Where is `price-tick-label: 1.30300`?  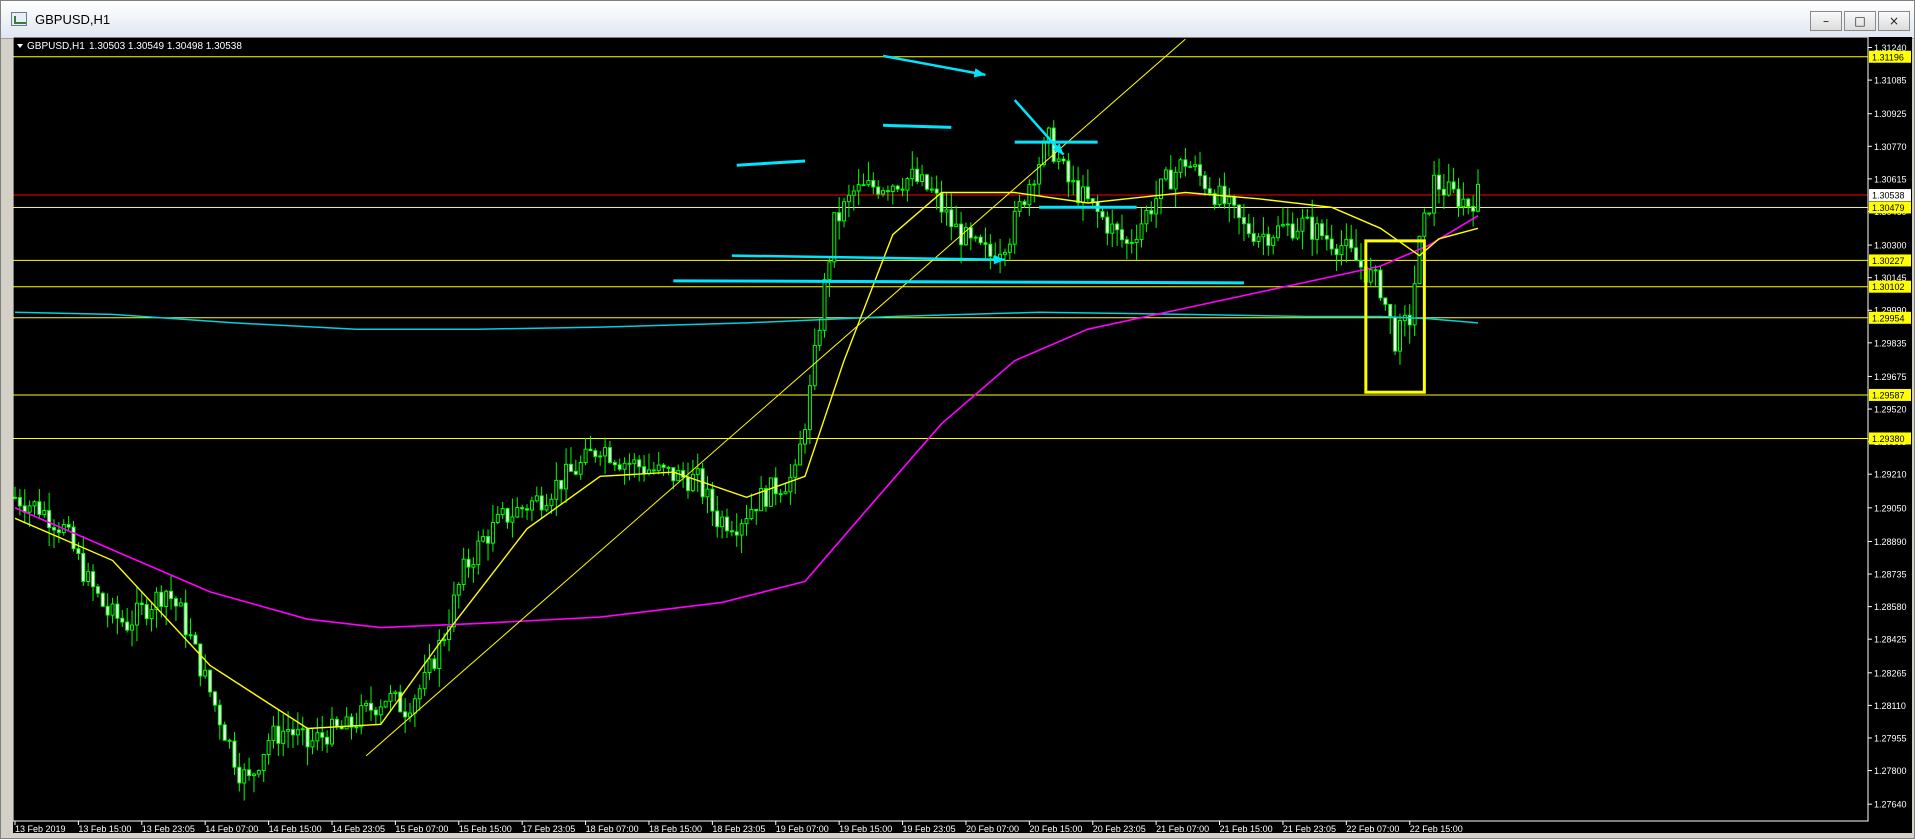 price-tick-label: 1.30300 is located at coordinates (1890, 246).